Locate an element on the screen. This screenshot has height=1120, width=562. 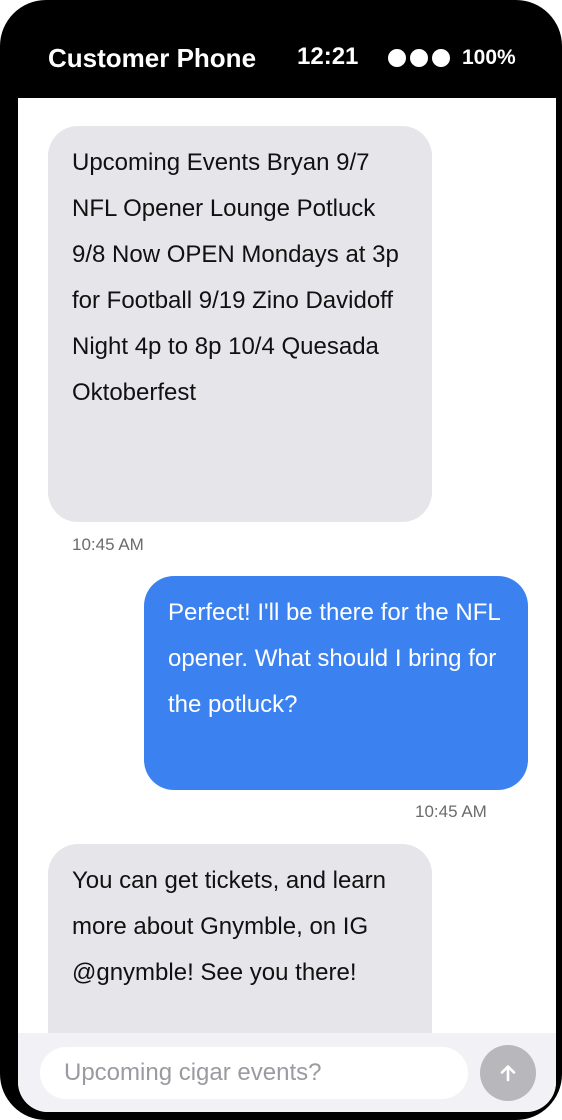
signal-dots-icon is located at coordinates (419, 58).